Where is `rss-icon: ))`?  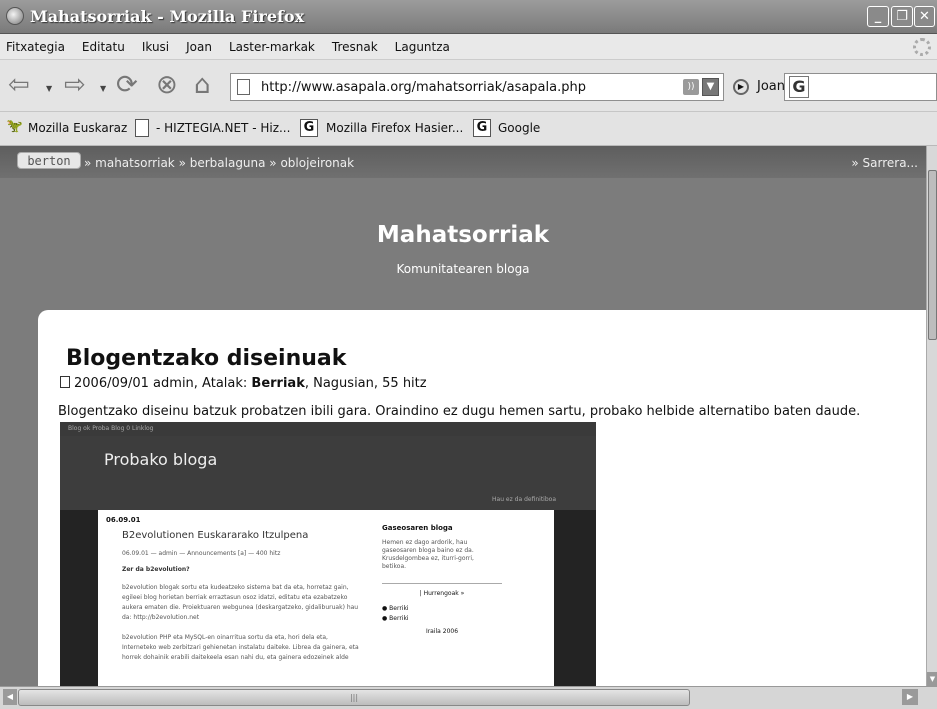
rss-icon: )) is located at coordinates (691, 87).